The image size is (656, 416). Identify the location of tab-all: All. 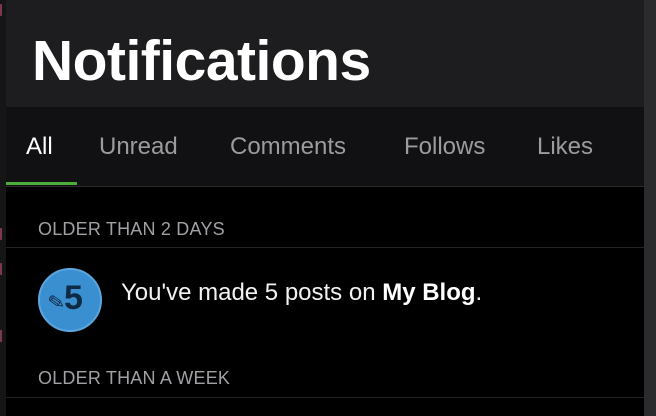
(39, 146).